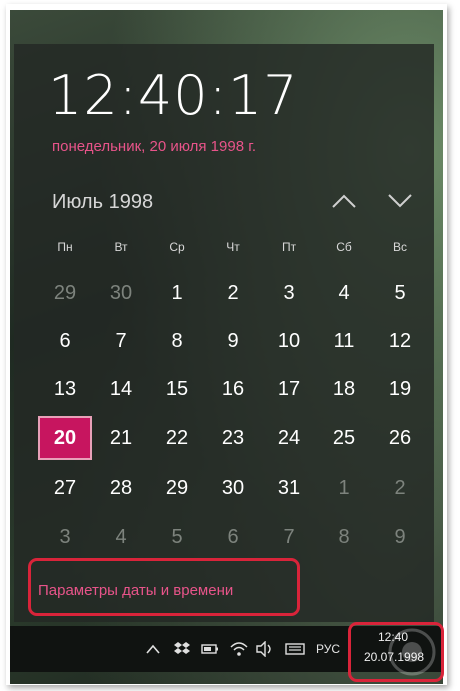 The image size is (460, 691). I want to click on calendar-day: 10, so click(289, 341).